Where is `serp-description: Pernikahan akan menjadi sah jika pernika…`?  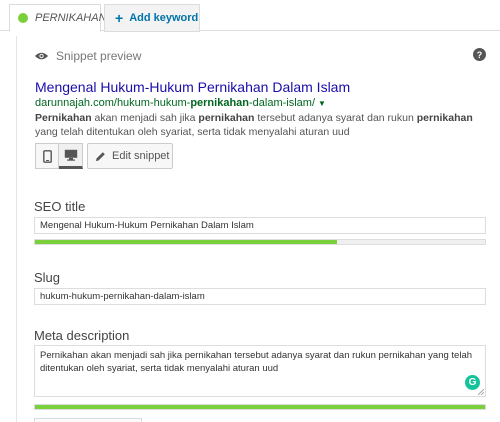 serp-description: Pernikahan akan menjadi sah jika pernika… is located at coordinates (255, 125).